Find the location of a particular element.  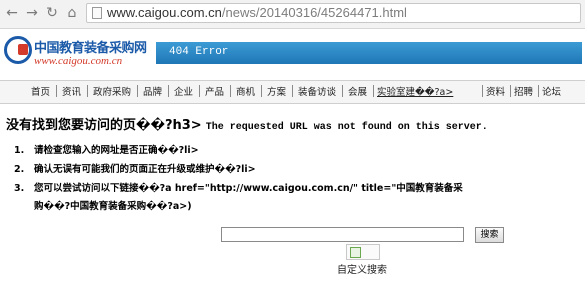

list-text: 请检查您输入的网址是否正确��?li> is located at coordinates (116, 150).